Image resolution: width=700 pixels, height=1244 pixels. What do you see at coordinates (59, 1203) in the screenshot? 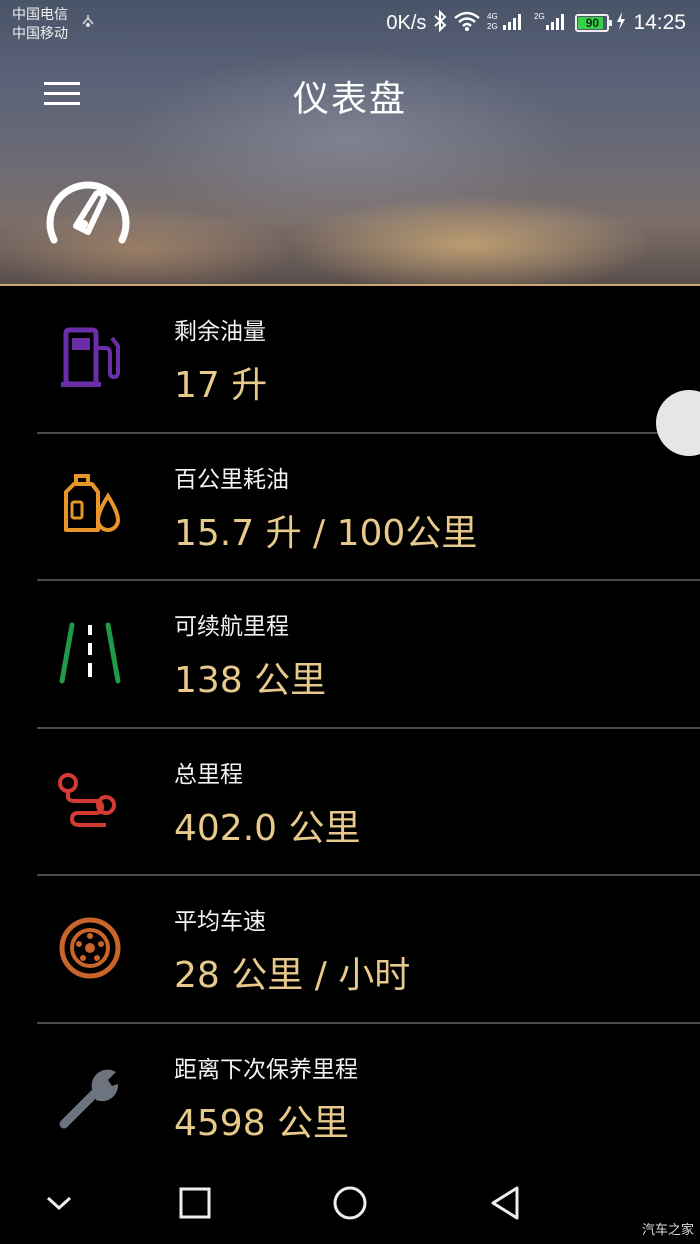
I see `chevron-down-icon` at bounding box center [59, 1203].